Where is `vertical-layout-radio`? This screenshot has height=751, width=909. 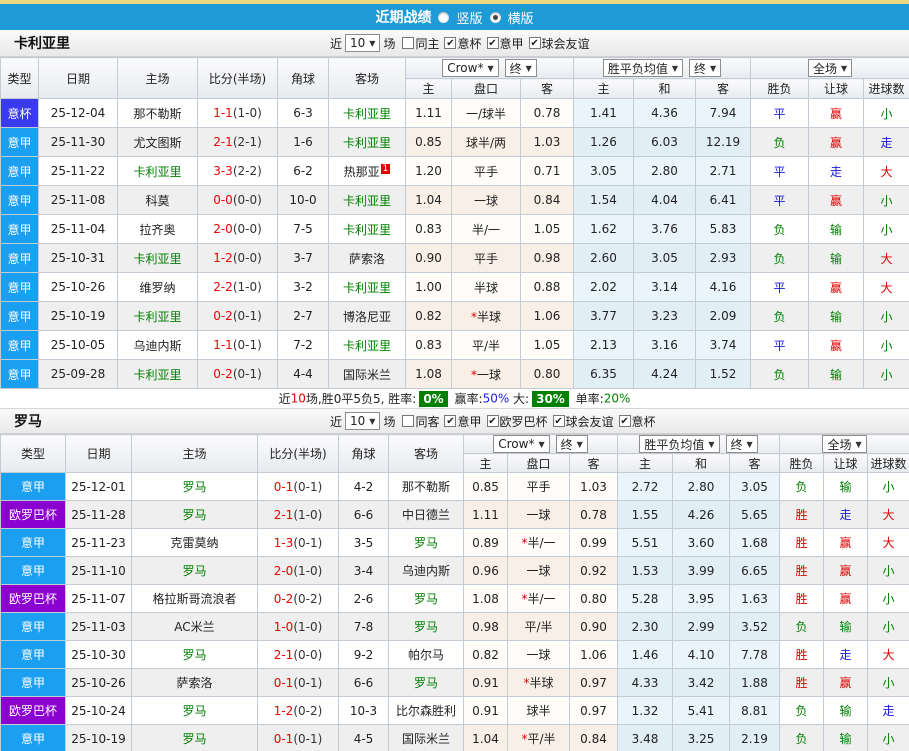
vertical-layout-radio is located at coordinates (444, 17).